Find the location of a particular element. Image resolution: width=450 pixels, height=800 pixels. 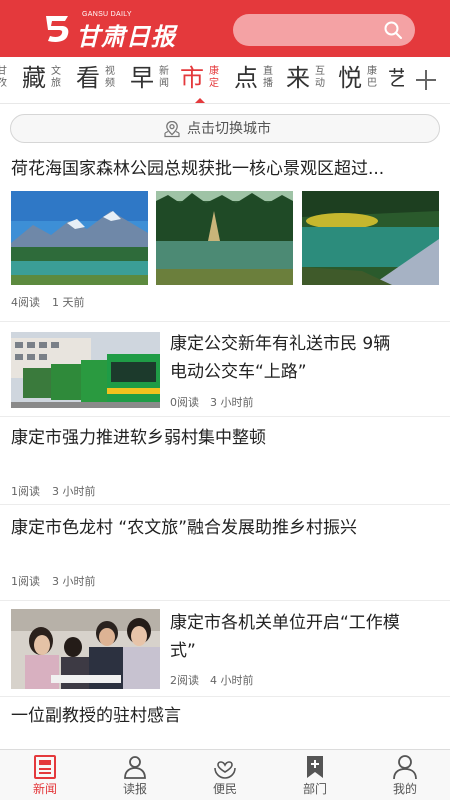

electric-bus-photo is located at coordinates (85, 370).